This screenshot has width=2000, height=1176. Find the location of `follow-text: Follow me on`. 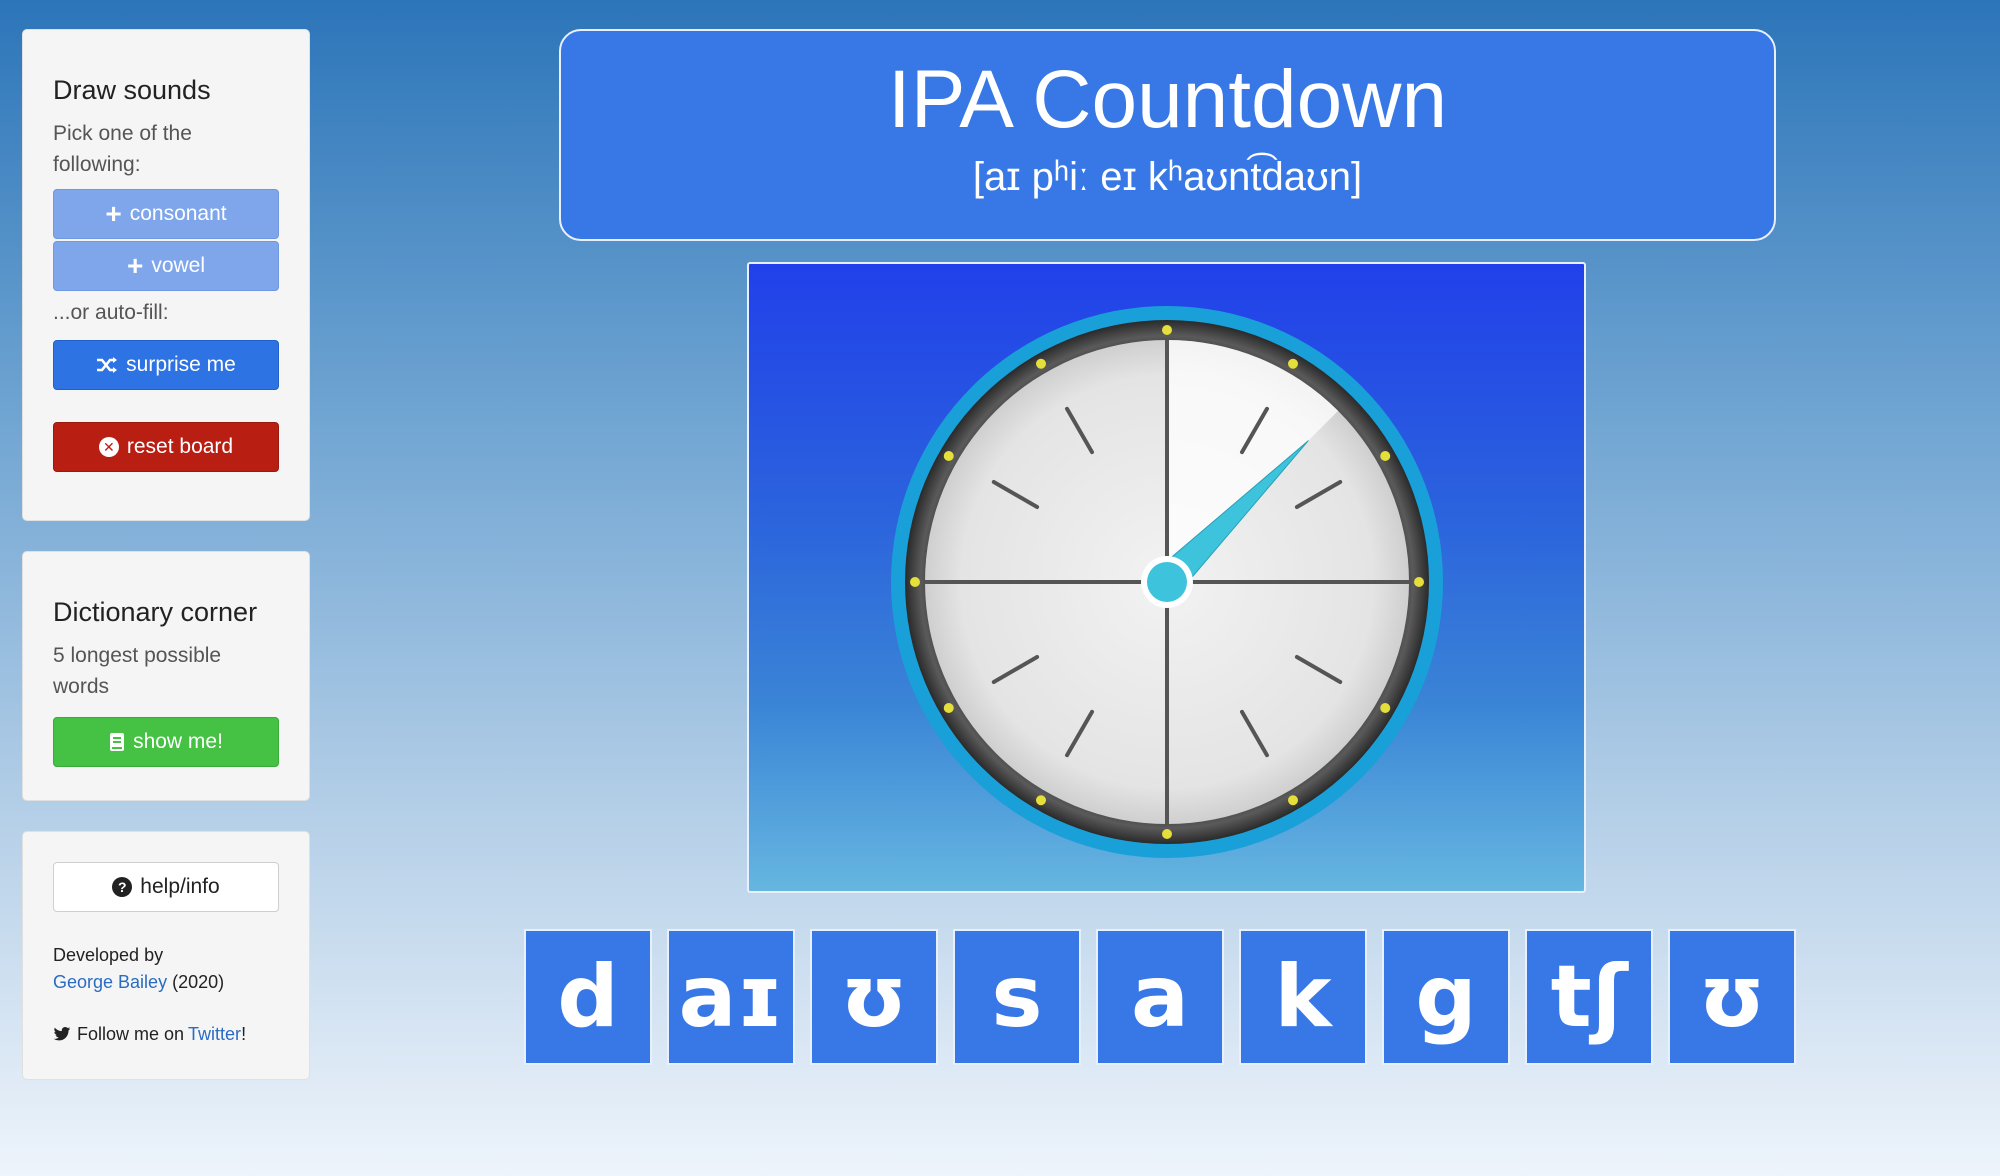

follow-text: Follow me on is located at coordinates (131, 1034).